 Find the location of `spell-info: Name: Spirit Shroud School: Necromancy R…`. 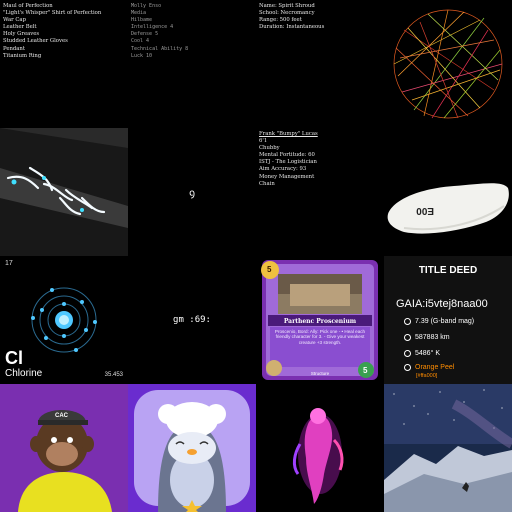

spell-info: Name: Spirit Shroud School: Necromancy R… is located at coordinates (320, 15).